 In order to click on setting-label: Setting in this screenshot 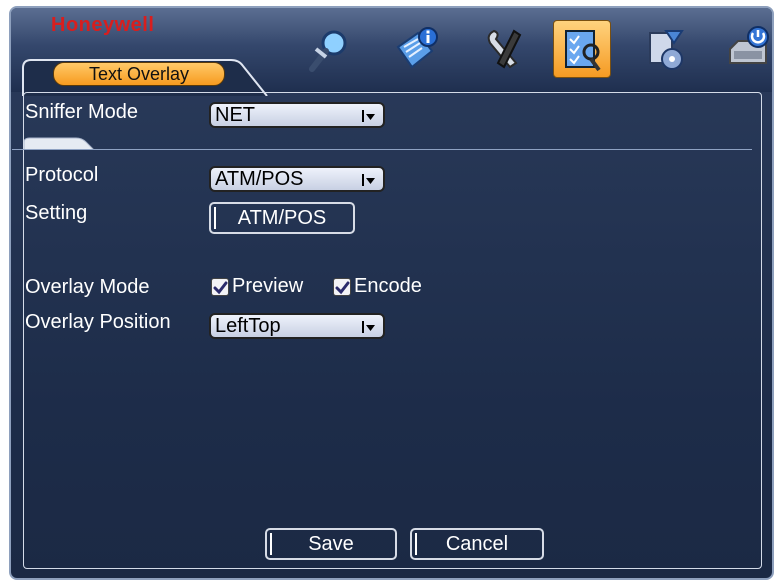, I will do `click(56, 213)`.